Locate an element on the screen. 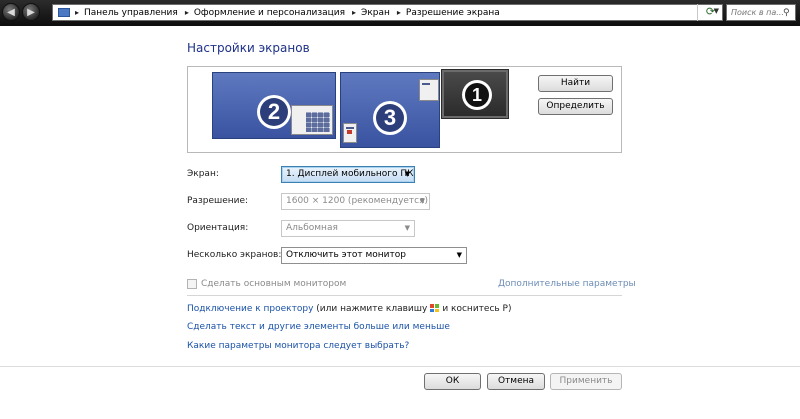  breadcrumb-appearance: Оформление и персонализация is located at coordinates (270, 13).